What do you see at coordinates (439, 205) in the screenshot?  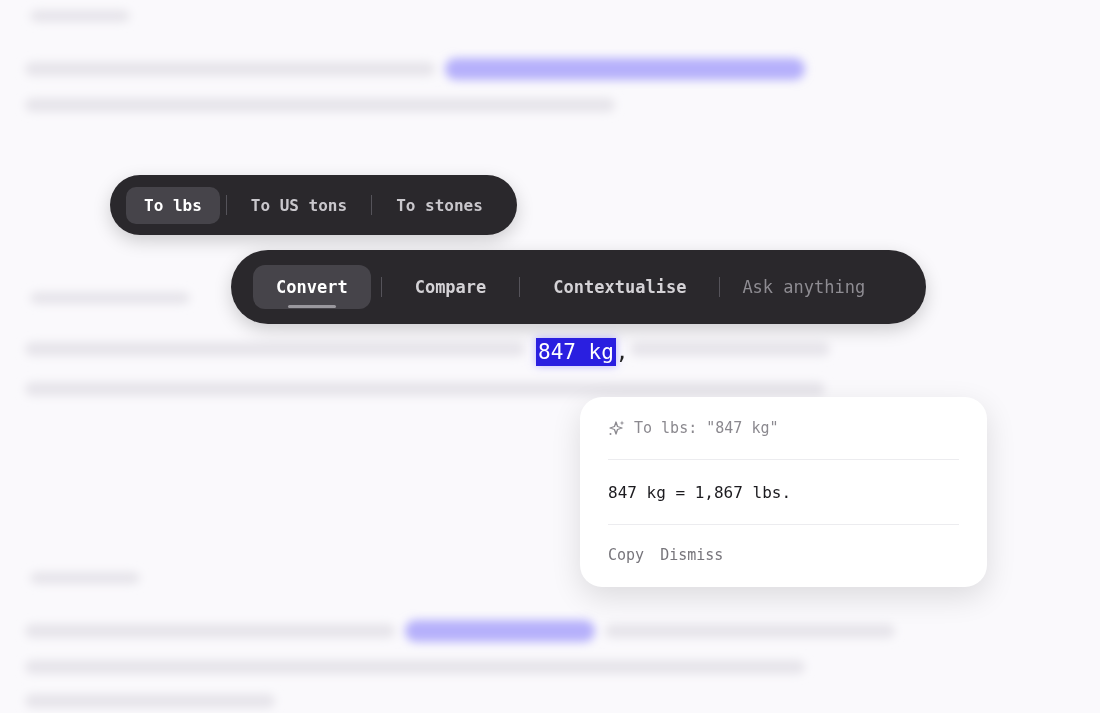 I see `unit-option: To stones` at bounding box center [439, 205].